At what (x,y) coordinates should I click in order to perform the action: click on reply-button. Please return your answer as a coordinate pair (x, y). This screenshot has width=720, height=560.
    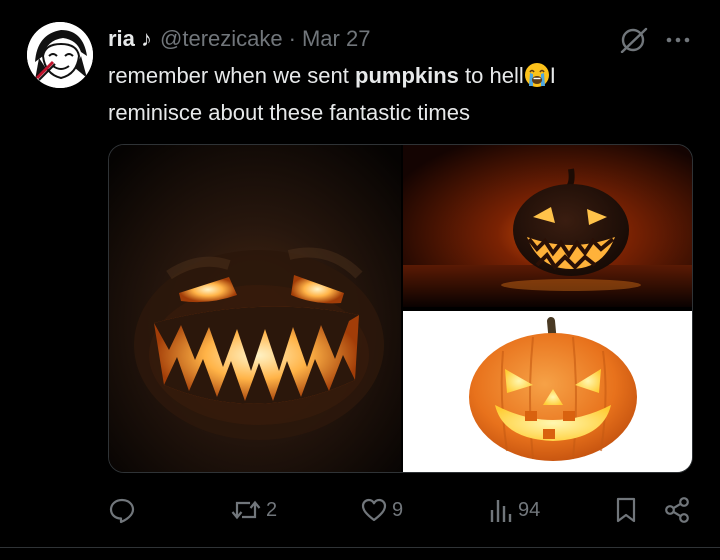
    Looking at the image, I should click on (124, 510).